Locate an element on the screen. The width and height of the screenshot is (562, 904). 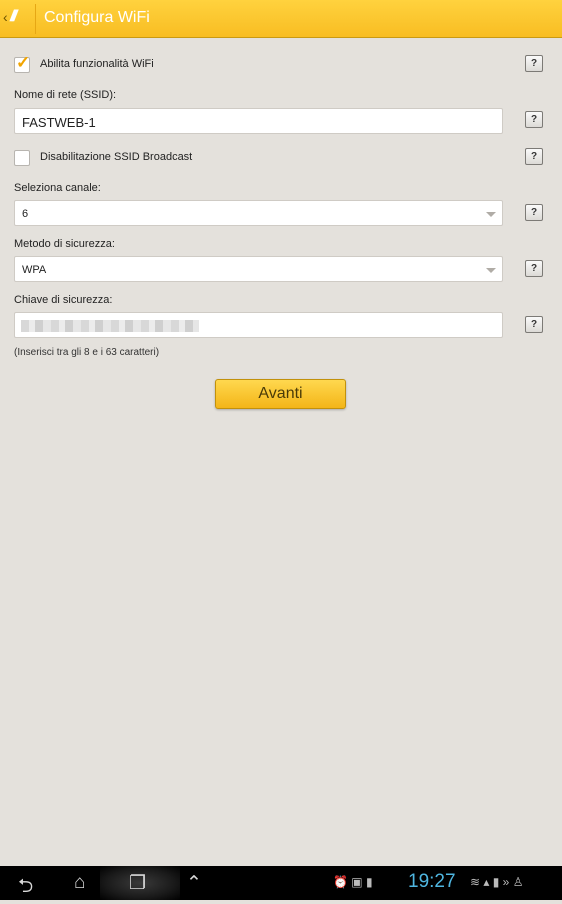
checkmark-icon: ✓ is located at coordinates (23, 62).